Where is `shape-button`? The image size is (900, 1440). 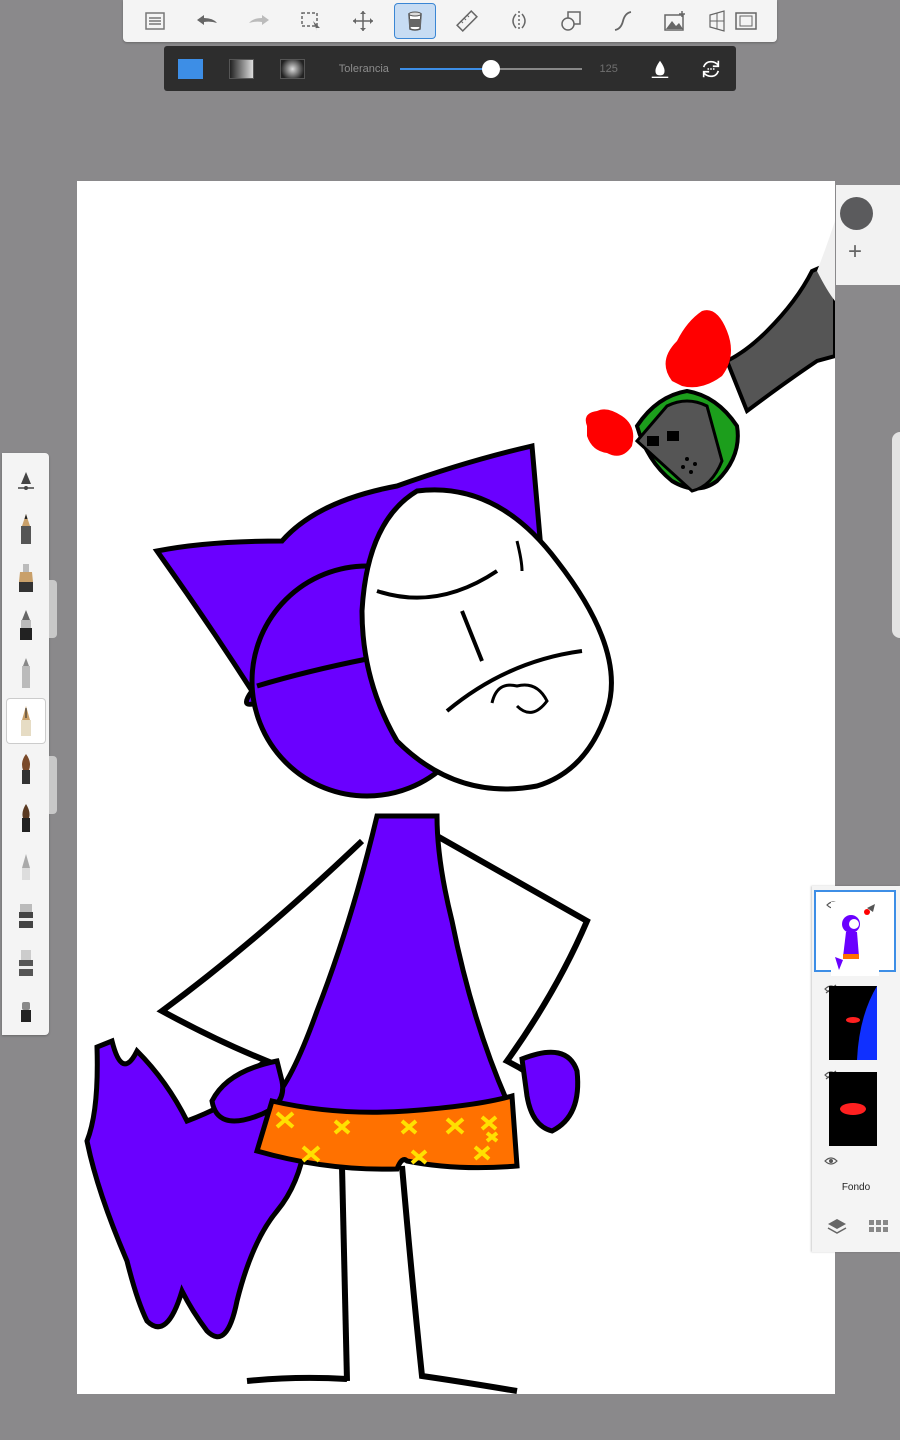
shape-button is located at coordinates (571, 21).